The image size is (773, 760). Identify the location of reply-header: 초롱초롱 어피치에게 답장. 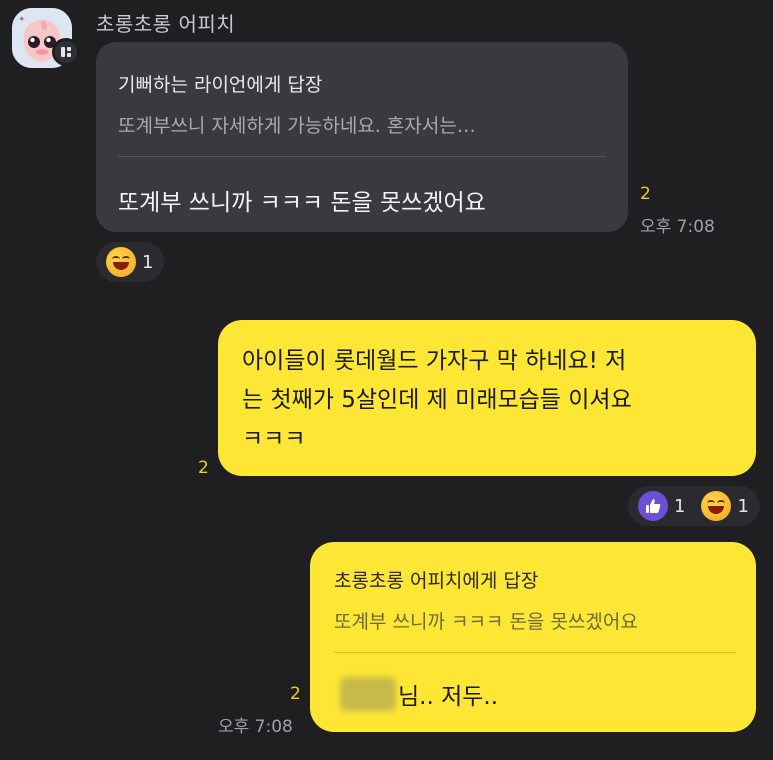
(436, 581).